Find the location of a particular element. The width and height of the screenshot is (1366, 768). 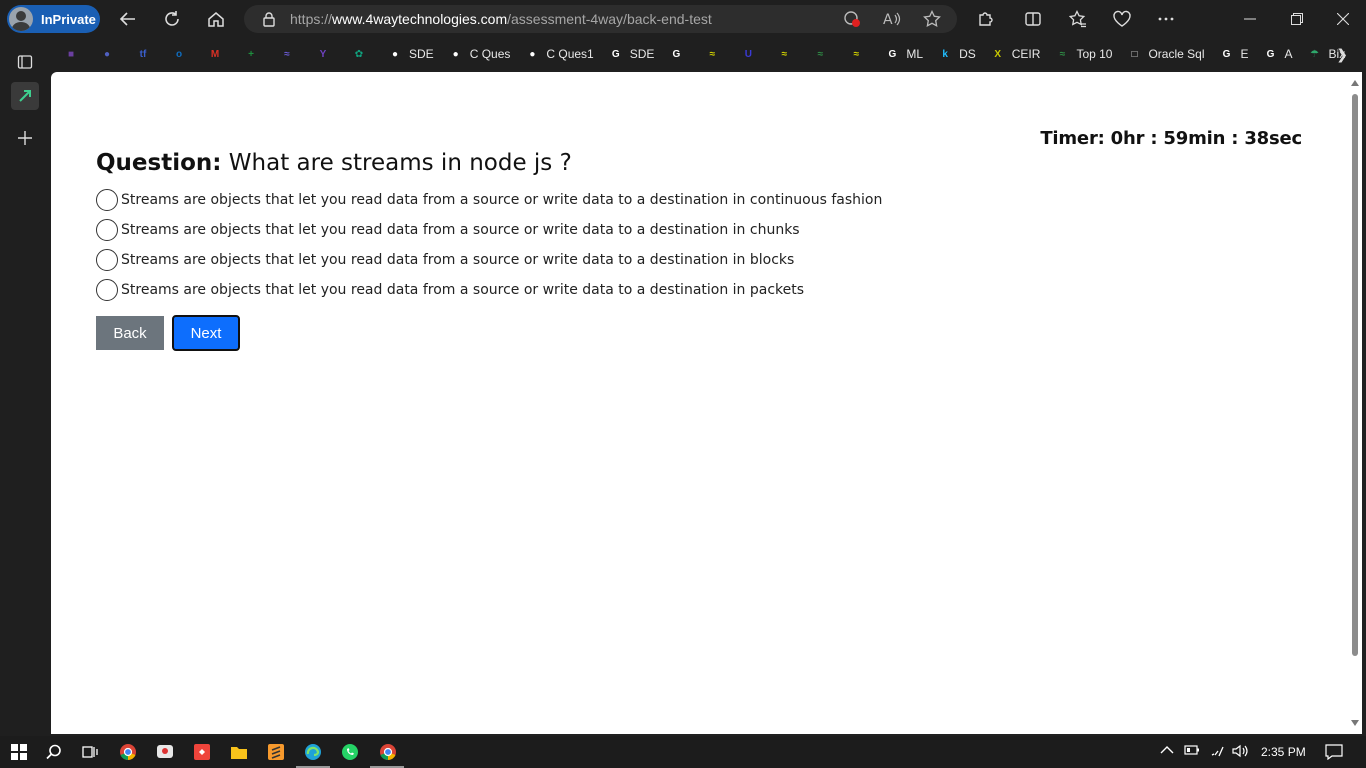

restore-icon is located at coordinates (1297, 19).